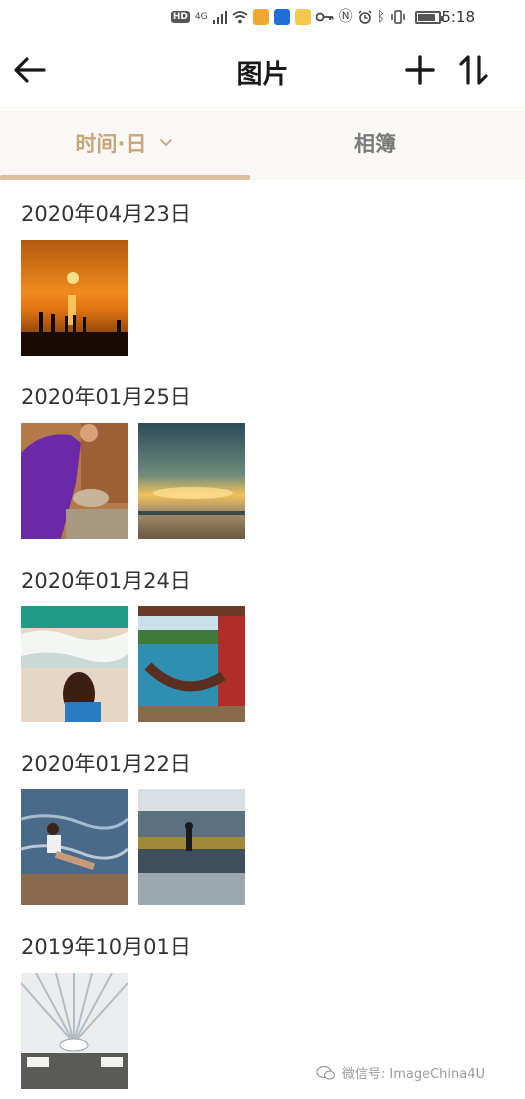 Image resolution: width=525 pixels, height=1099 pixels. I want to click on app-header: 图片, so click(262, 70).